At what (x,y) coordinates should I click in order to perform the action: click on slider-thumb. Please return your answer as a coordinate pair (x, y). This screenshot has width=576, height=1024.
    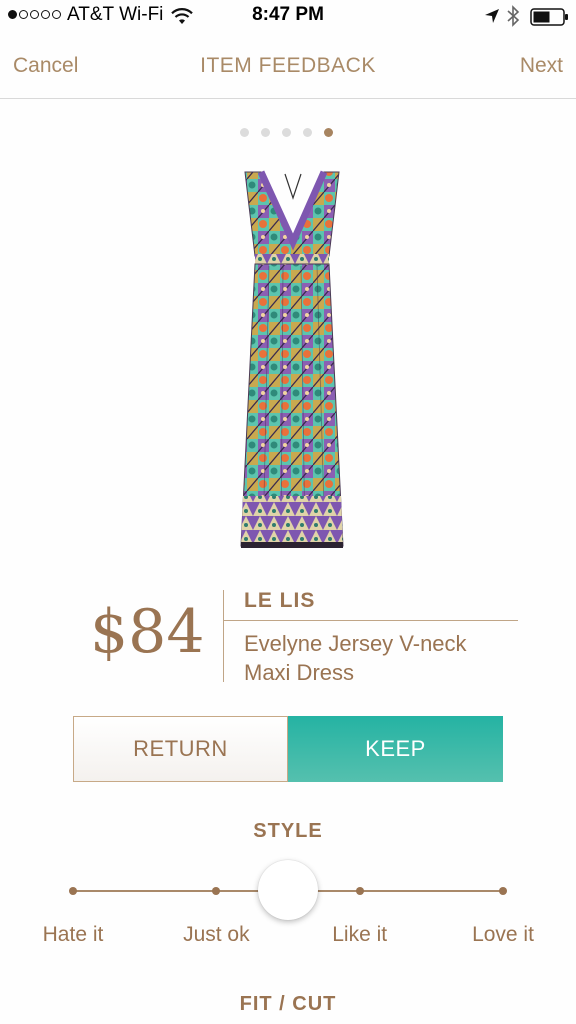
    Looking at the image, I should click on (288, 890).